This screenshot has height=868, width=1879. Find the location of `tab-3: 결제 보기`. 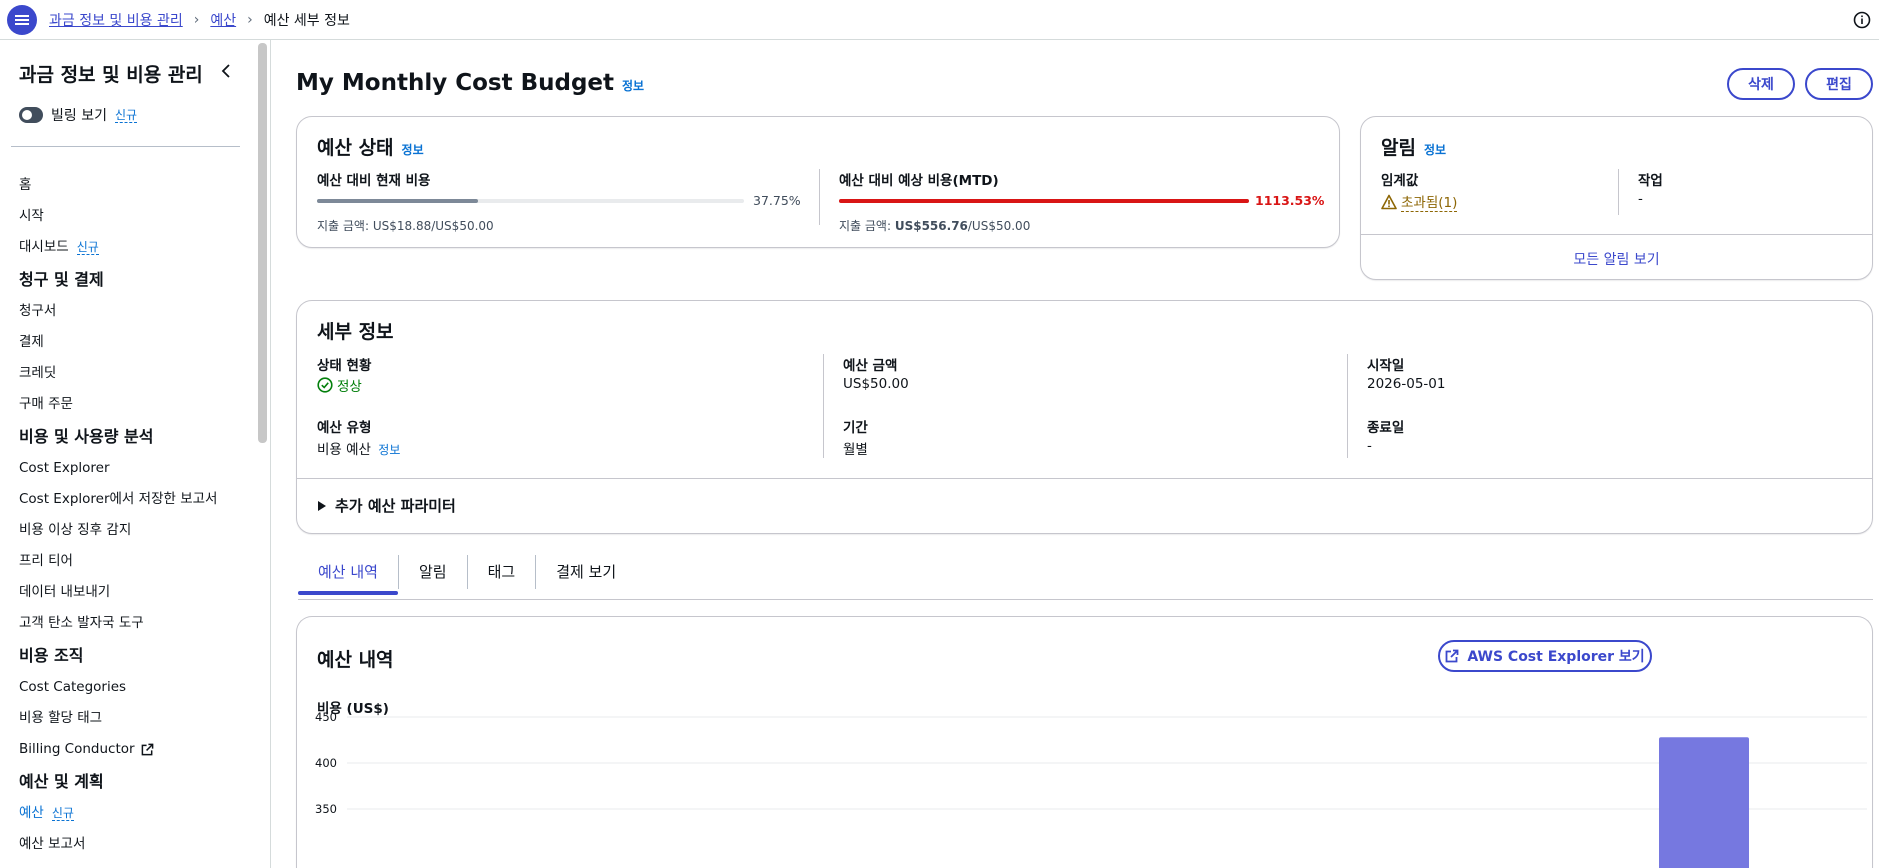

tab-3: 결제 보기 is located at coordinates (585, 572).